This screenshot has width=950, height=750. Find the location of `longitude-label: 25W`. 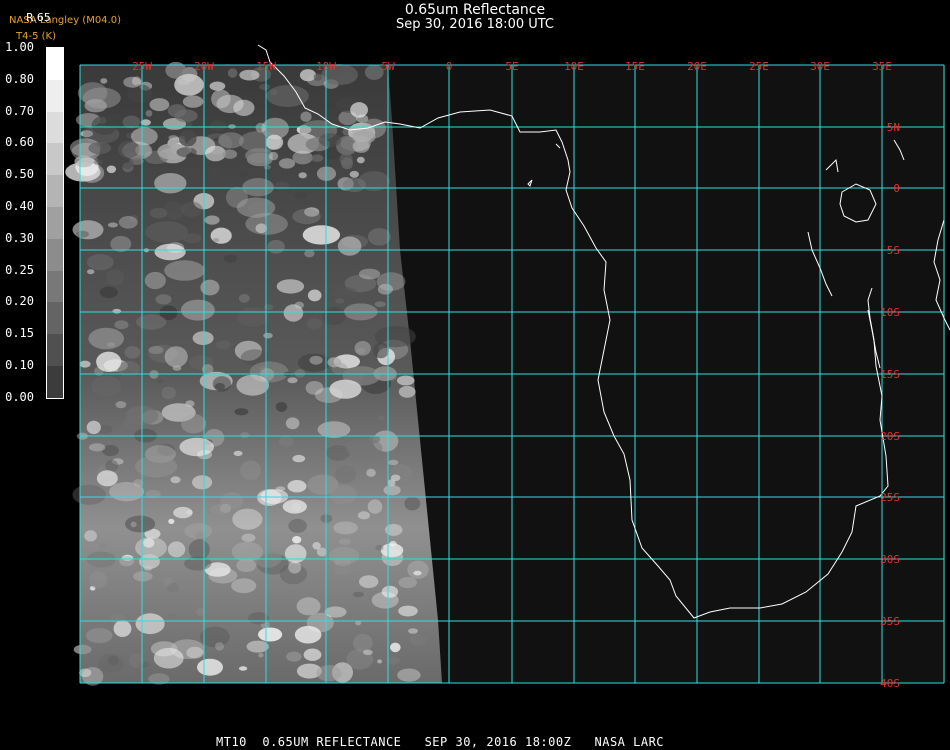

longitude-label: 25W is located at coordinates (142, 66).